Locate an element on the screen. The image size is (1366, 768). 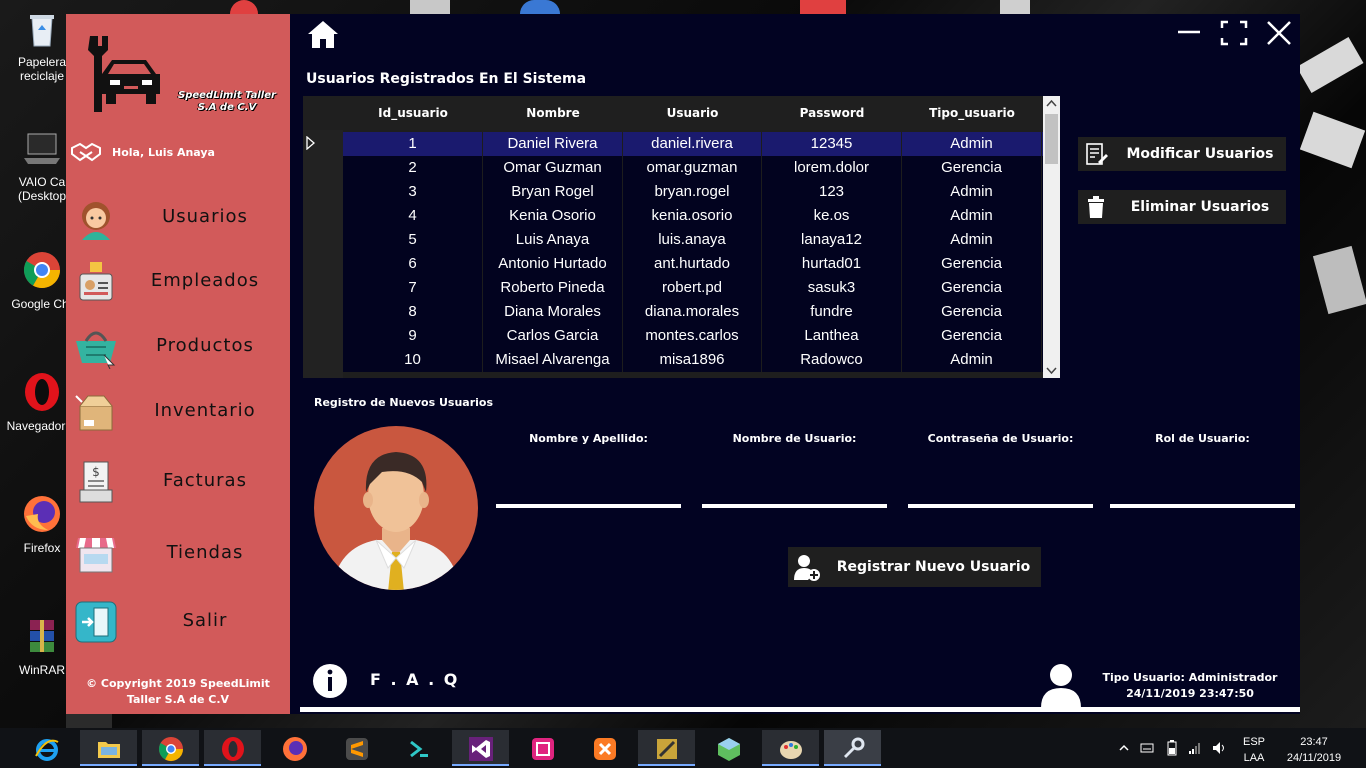
taskbar-webstorm is located at coordinates (542, 748).